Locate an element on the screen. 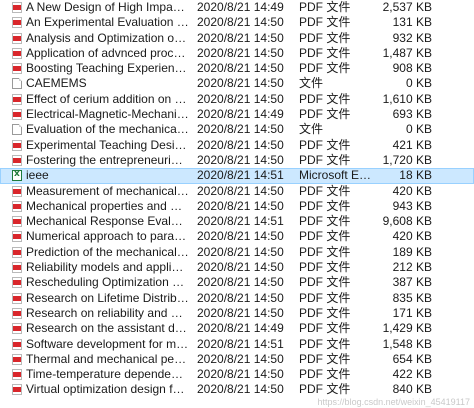 The image size is (474, 408). file-size: 387 KB is located at coordinates (412, 282).